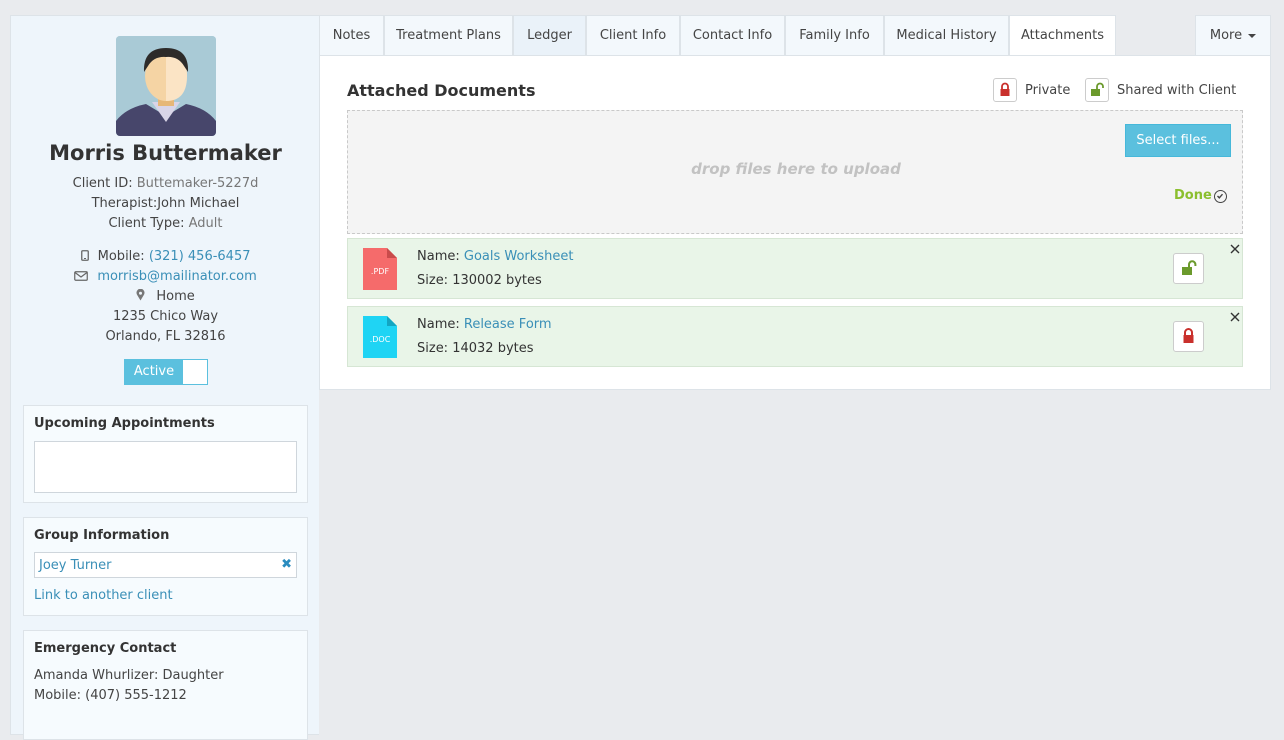 Image resolution: width=1284 pixels, height=740 pixels. What do you see at coordinates (351, 35) in the screenshot?
I see `tab-notes: Notes` at bounding box center [351, 35].